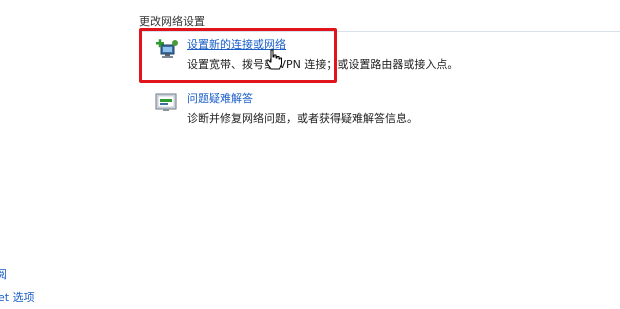  Describe the element at coordinates (17, 298) in the screenshot. I see `left-panel-link-internet-options: et 选项` at that location.